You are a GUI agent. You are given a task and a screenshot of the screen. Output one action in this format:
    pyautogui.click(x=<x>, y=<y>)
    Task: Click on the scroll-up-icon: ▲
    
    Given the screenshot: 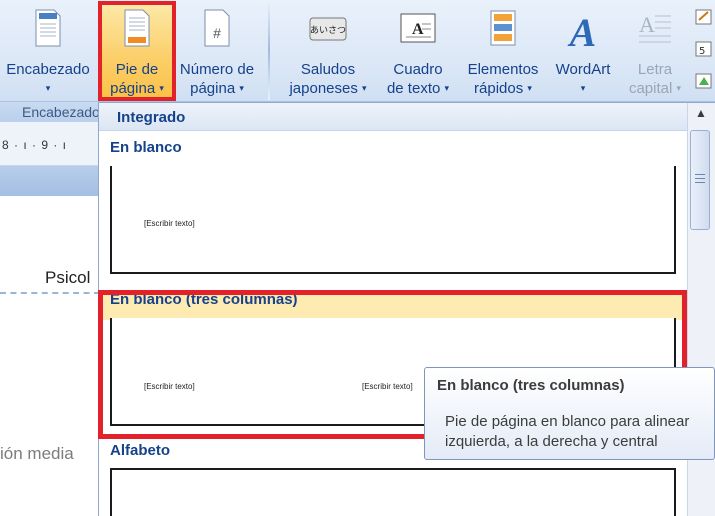 What is the action you would take?
    pyautogui.click(x=701, y=116)
    